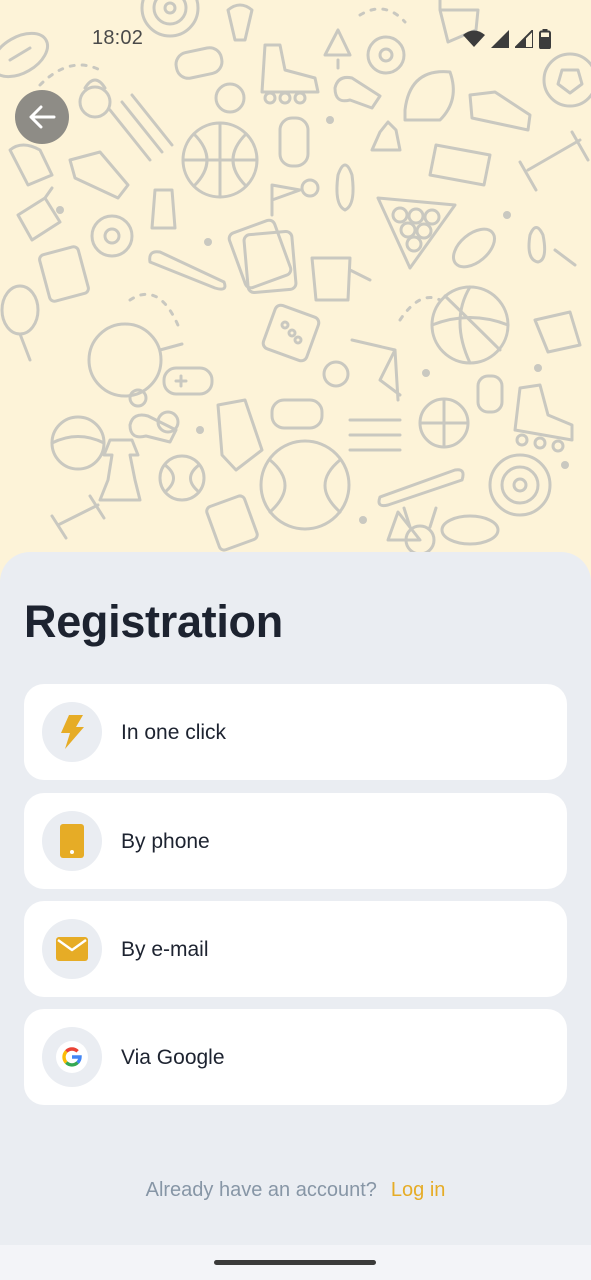 The width and height of the screenshot is (591, 1280). I want to click on arrow-left-icon, so click(42, 117).